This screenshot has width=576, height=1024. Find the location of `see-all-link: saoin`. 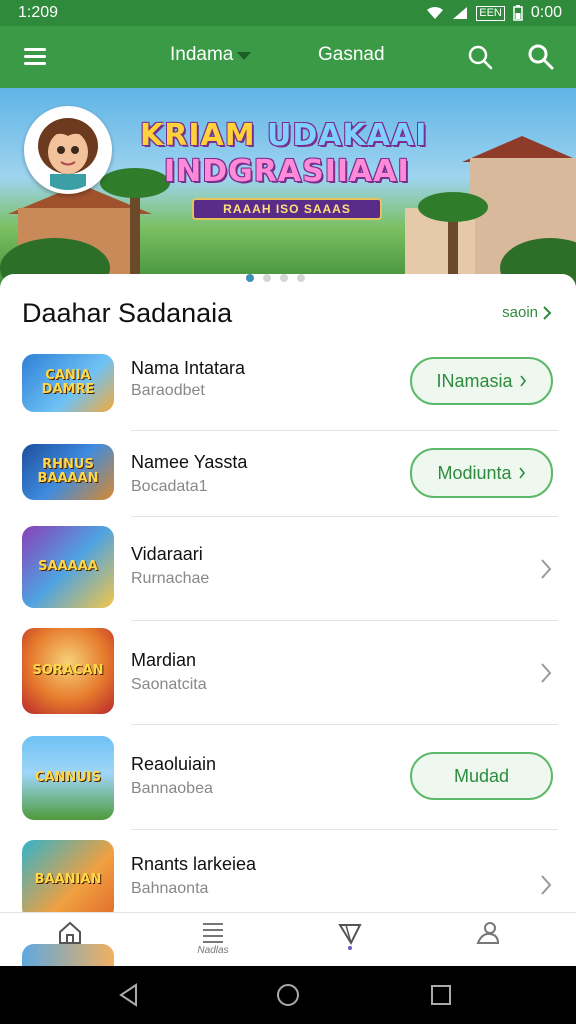

see-all-link: saoin is located at coordinates (527, 312).